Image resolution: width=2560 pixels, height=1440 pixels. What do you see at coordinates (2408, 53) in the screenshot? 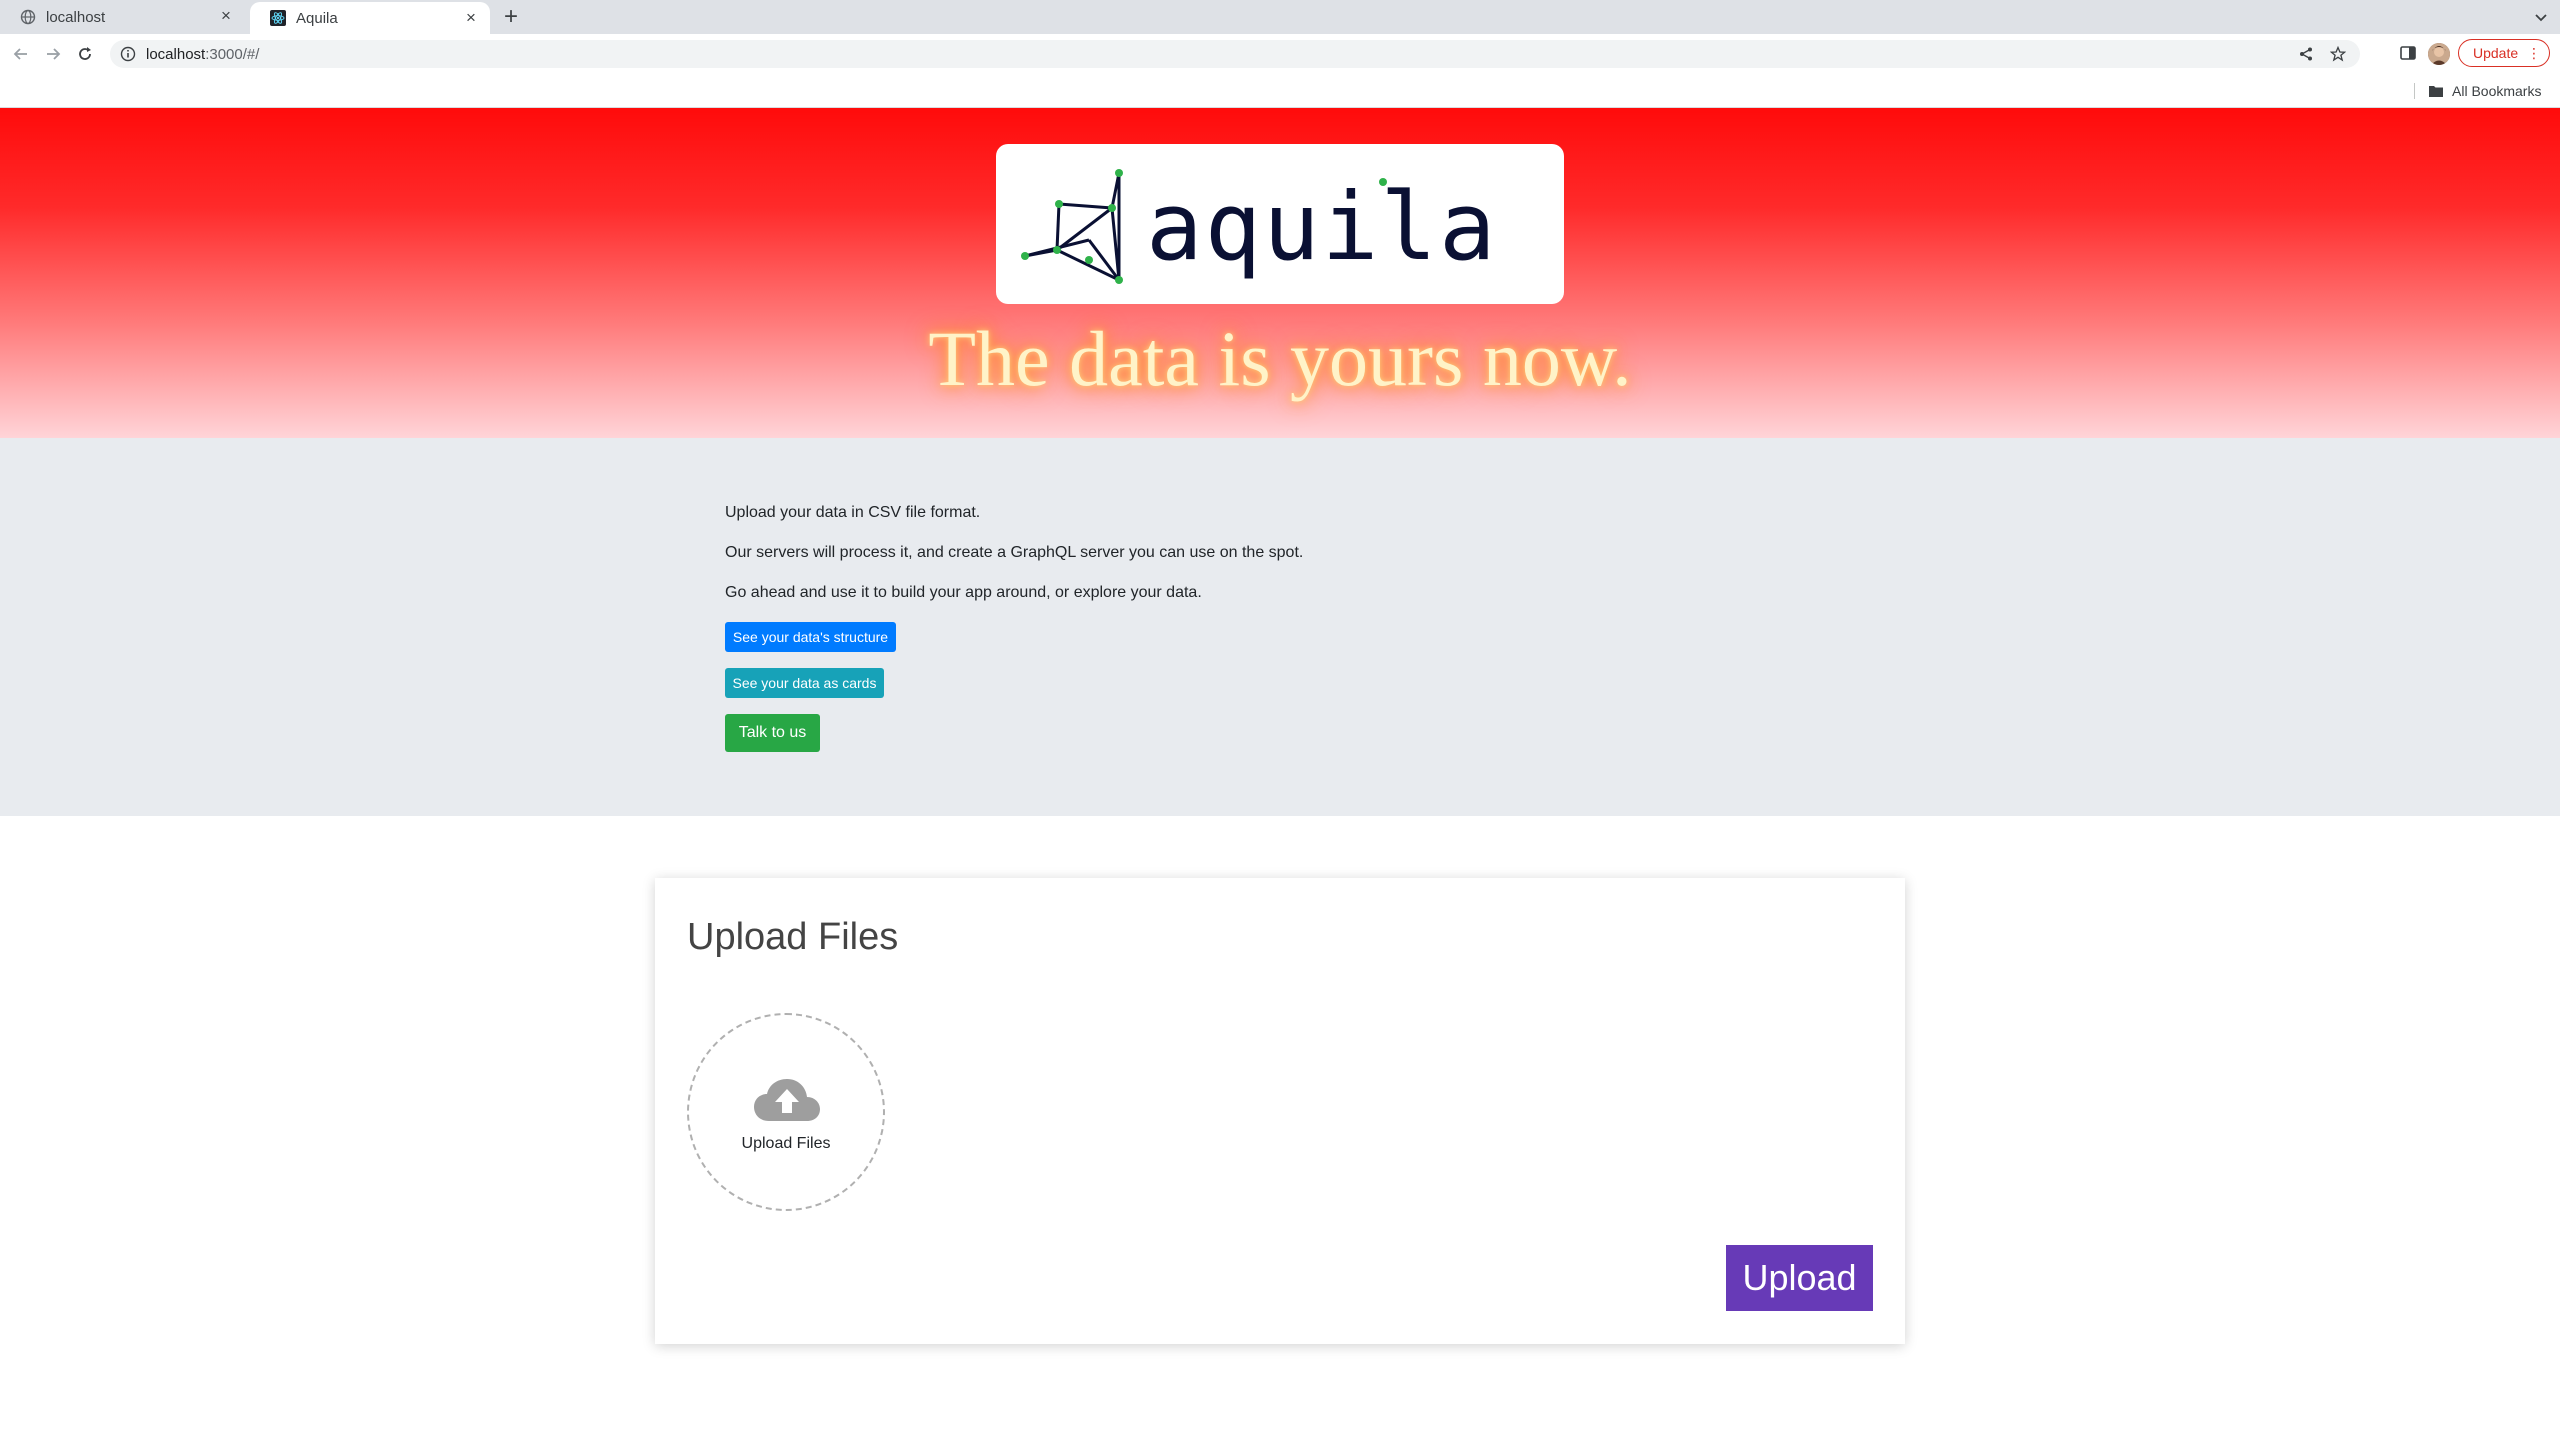
I see `side-panel-icon` at bounding box center [2408, 53].